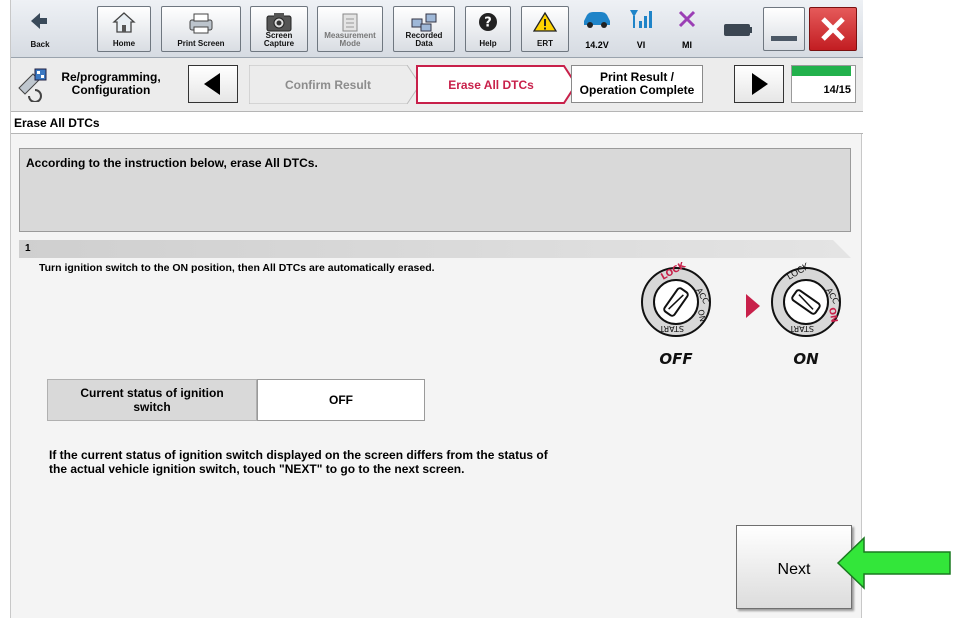 This screenshot has width=953, height=618. Describe the element at coordinates (837, 90) in the screenshot. I see `progress-count: 14/15` at that location.